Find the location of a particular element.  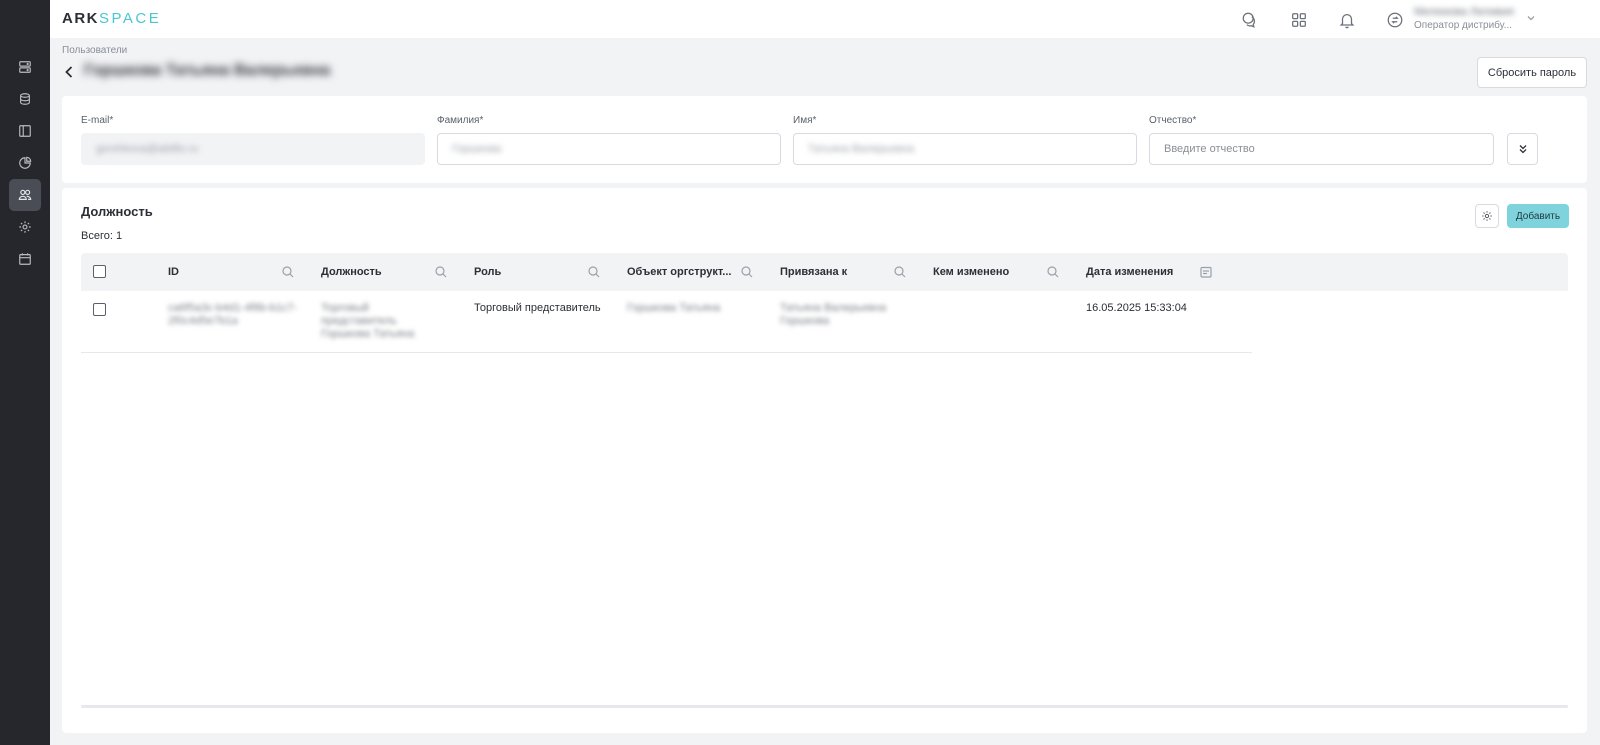

column-header-id: ID is located at coordinates (173, 272).